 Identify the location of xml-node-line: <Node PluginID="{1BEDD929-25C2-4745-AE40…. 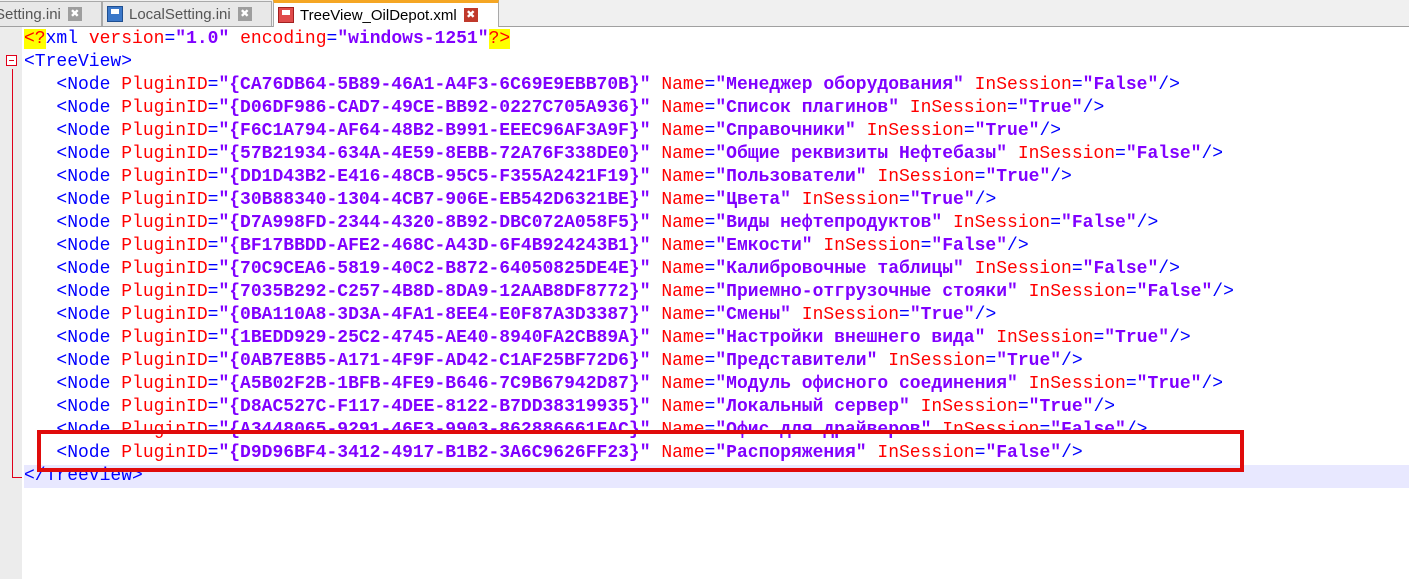
(607, 338).